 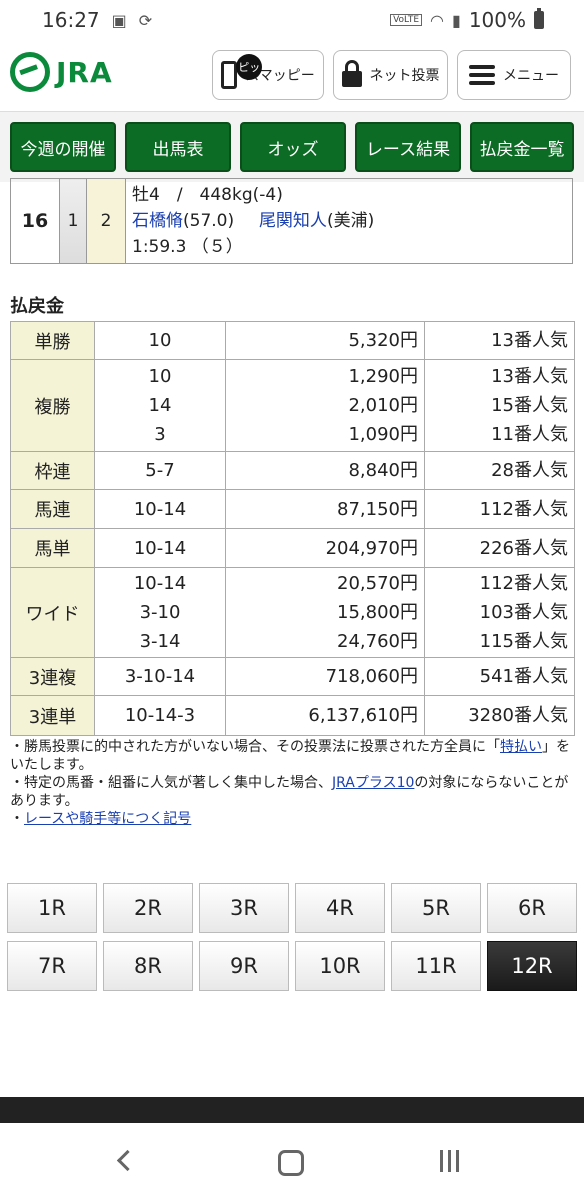 I want to click on recent-apps-icon, so click(x=449, y=1161).